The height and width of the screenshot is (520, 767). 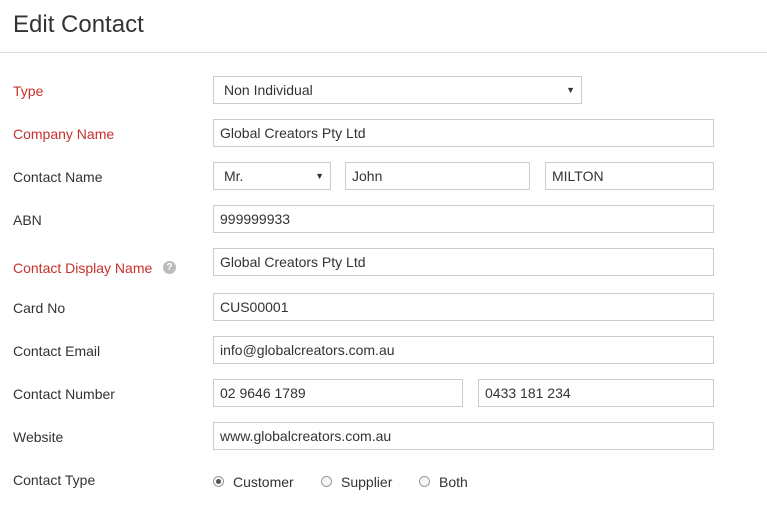 I want to click on radio-label: Both, so click(x=453, y=482).